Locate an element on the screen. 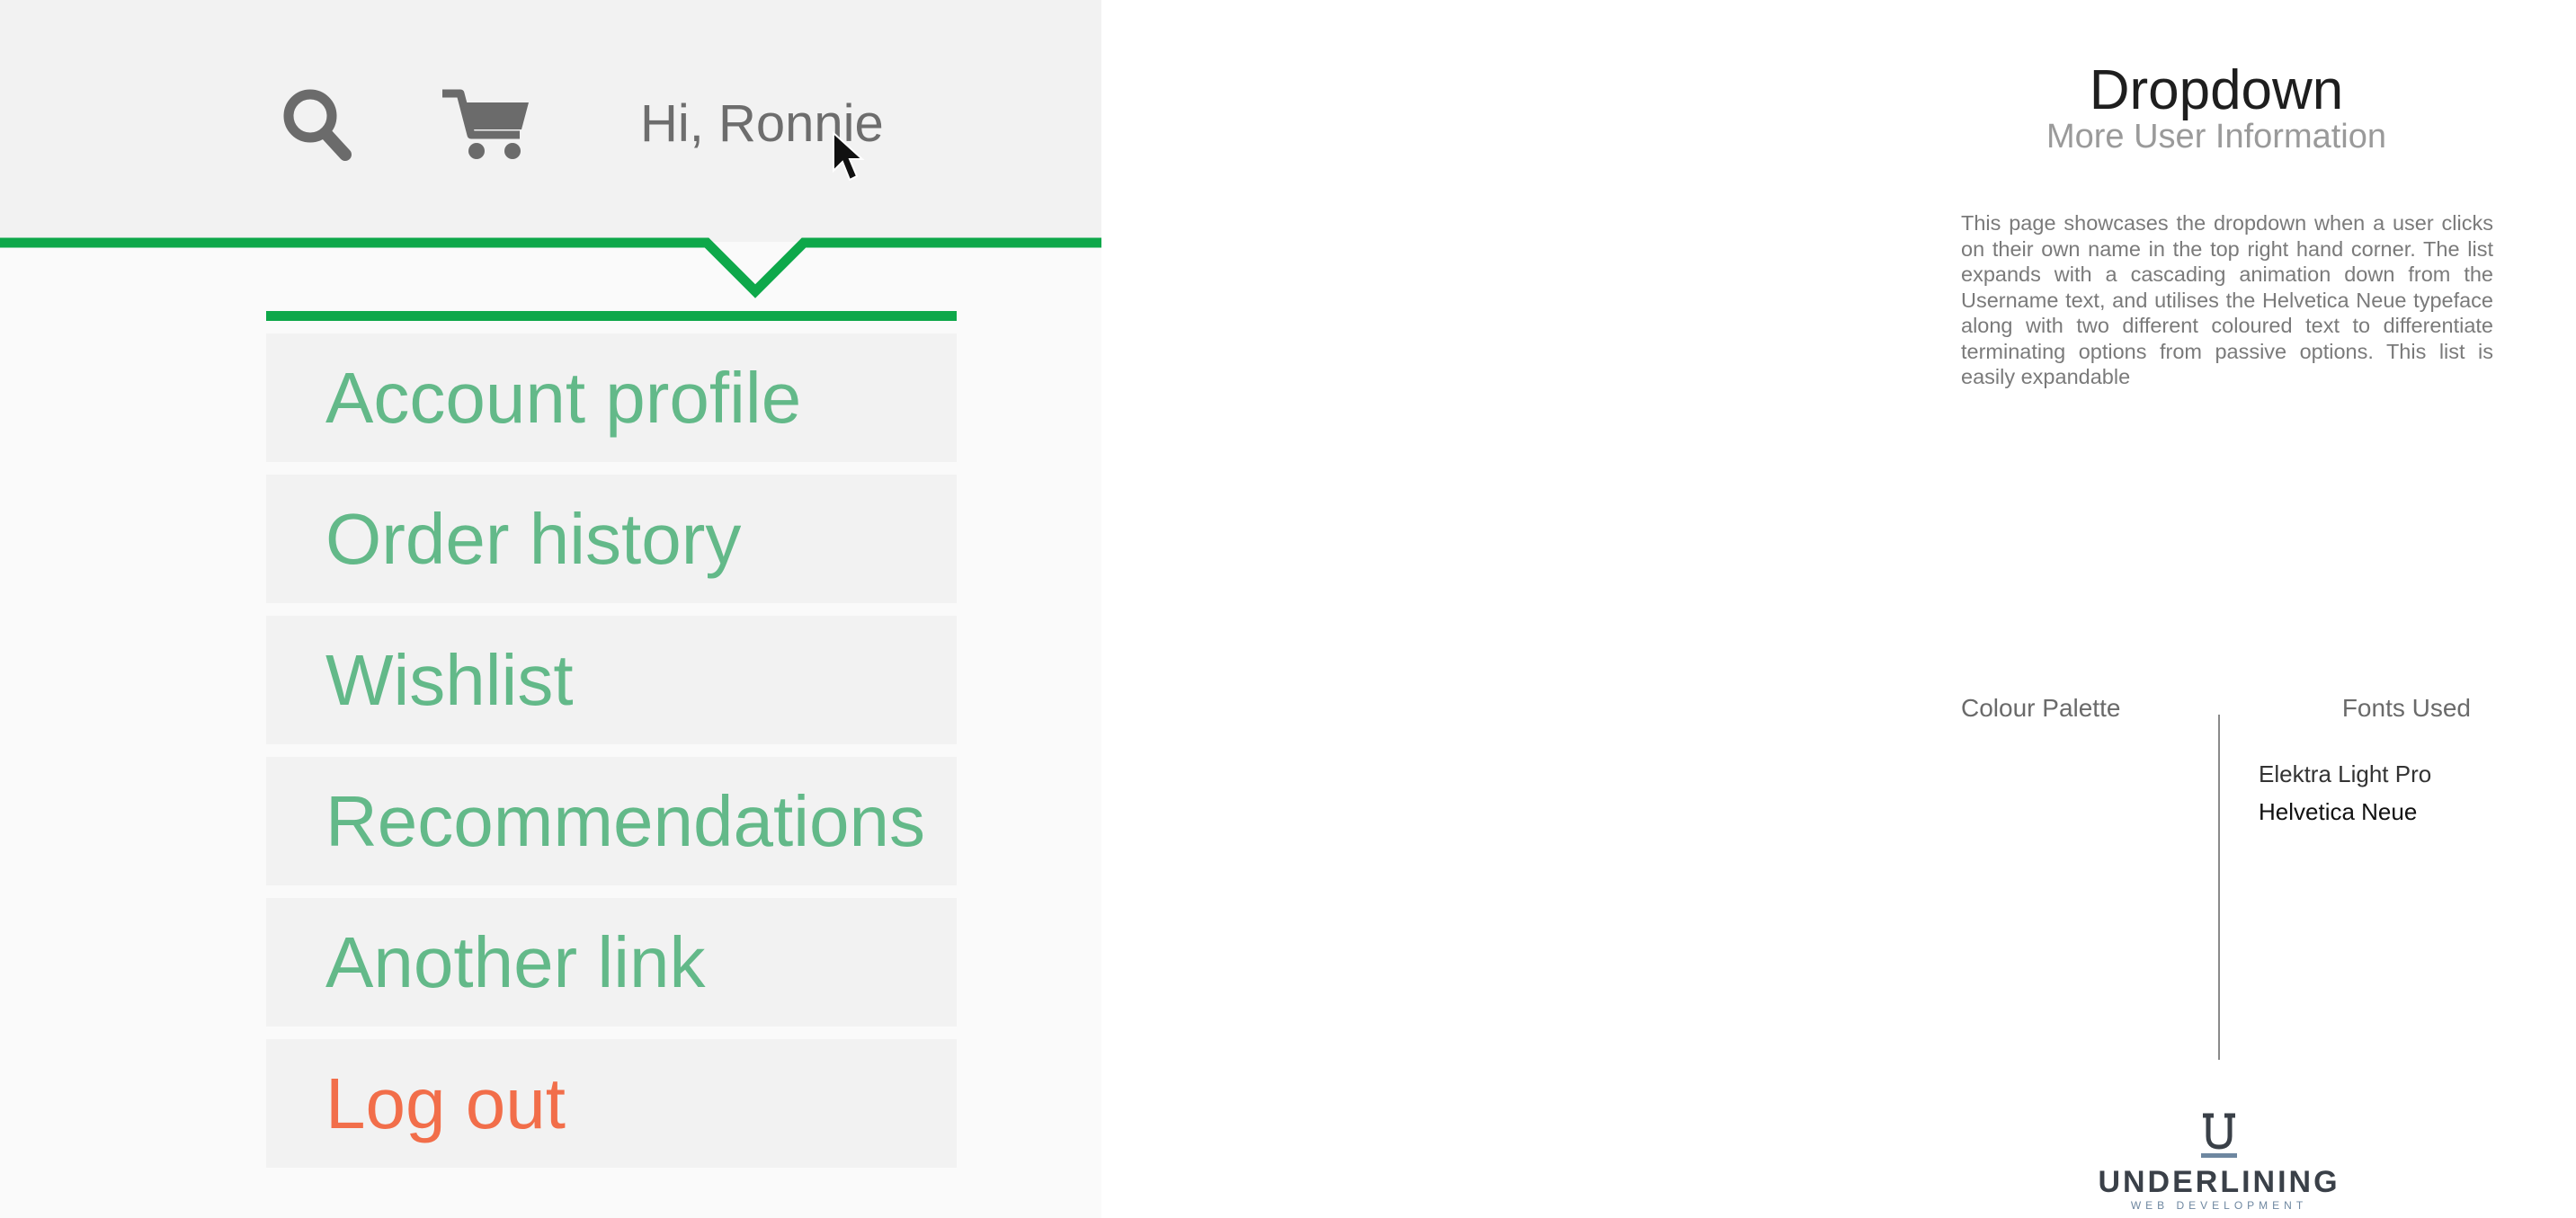 This screenshot has width=2576, height=1218. menu-item-label: Log out is located at coordinates (446, 1102).